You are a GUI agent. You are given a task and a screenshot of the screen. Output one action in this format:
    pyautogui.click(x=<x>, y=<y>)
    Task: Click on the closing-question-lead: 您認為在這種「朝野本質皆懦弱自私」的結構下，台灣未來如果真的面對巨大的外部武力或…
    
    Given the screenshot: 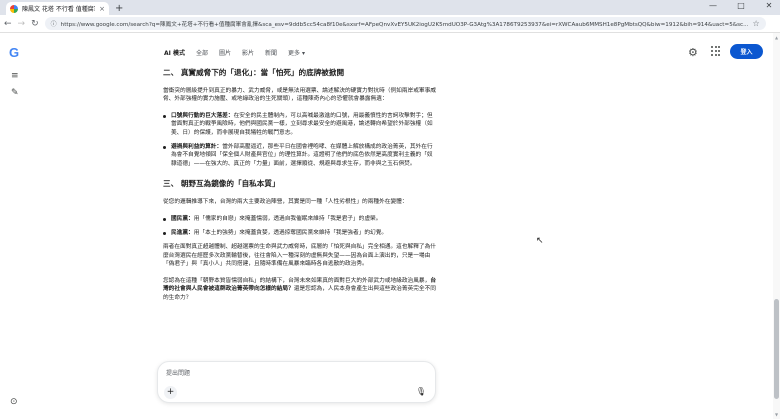 What is the action you would take?
    pyautogui.click(x=297, y=280)
    